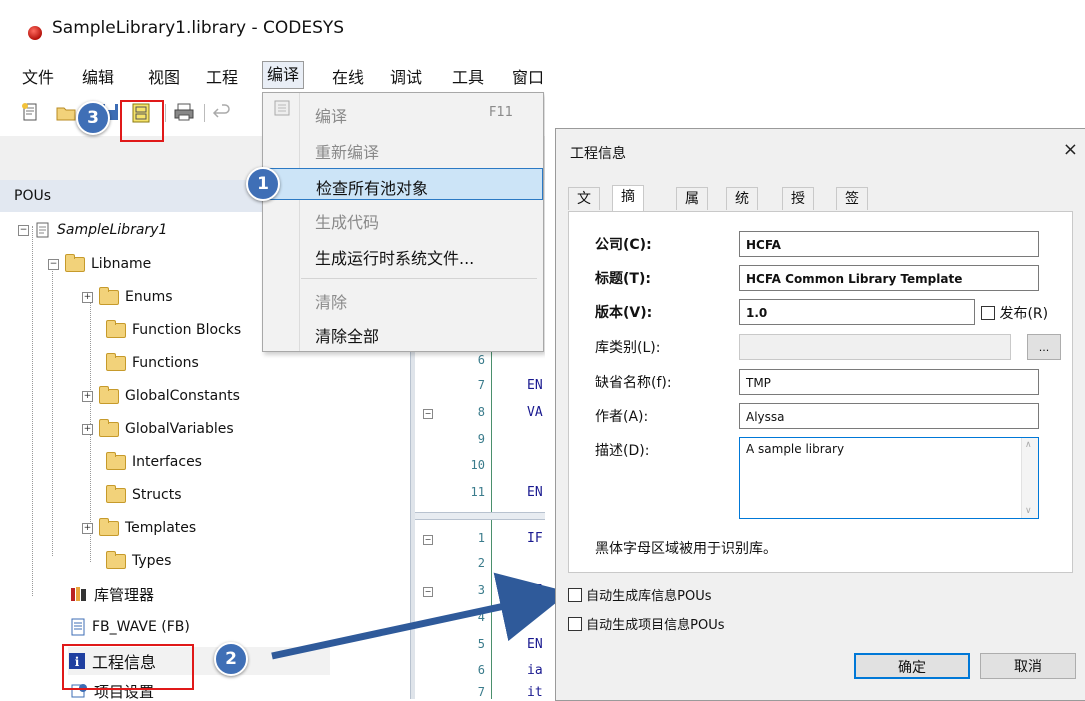 The height and width of the screenshot is (701, 1085). What do you see at coordinates (889, 416) in the screenshot?
I see `author-field: Alyssa` at bounding box center [889, 416].